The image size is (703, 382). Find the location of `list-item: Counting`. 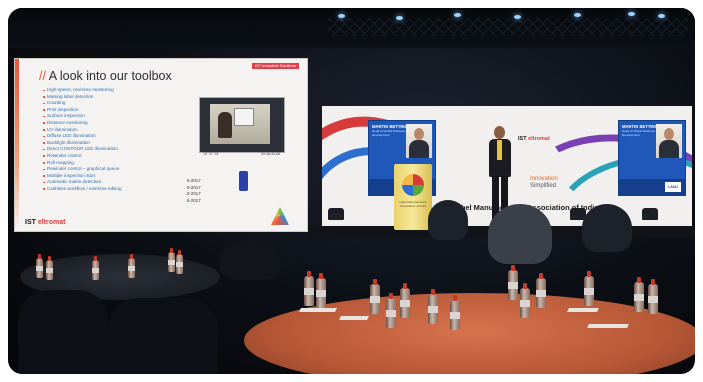

list-item: Counting is located at coordinates (127, 103).